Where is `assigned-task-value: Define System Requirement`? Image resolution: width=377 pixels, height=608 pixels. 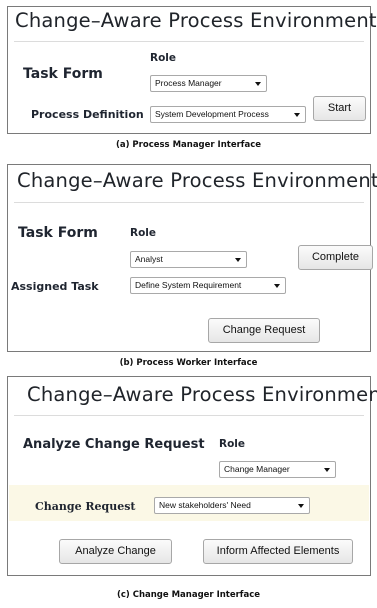 assigned-task-value: Define System Requirement is located at coordinates (188, 285).